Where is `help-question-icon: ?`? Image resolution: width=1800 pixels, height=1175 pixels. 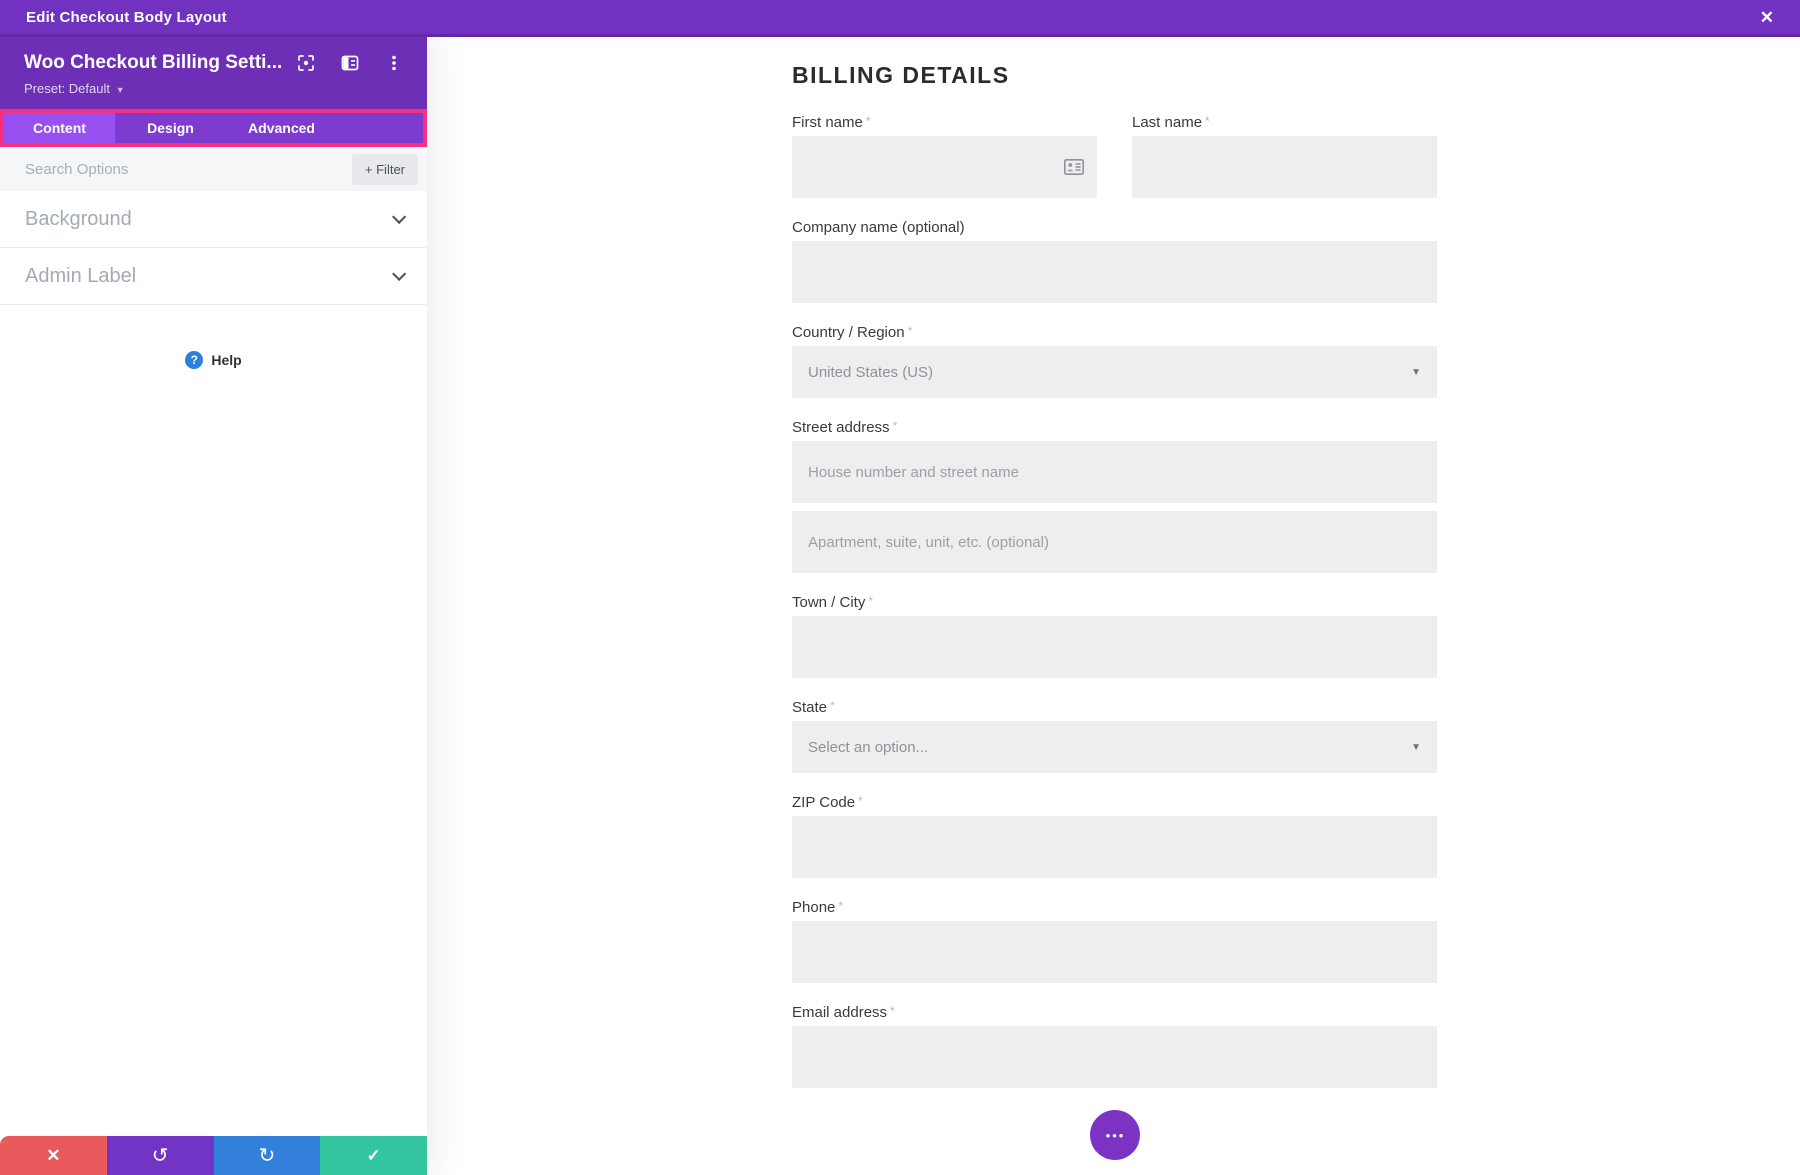 help-question-icon: ? is located at coordinates (194, 360).